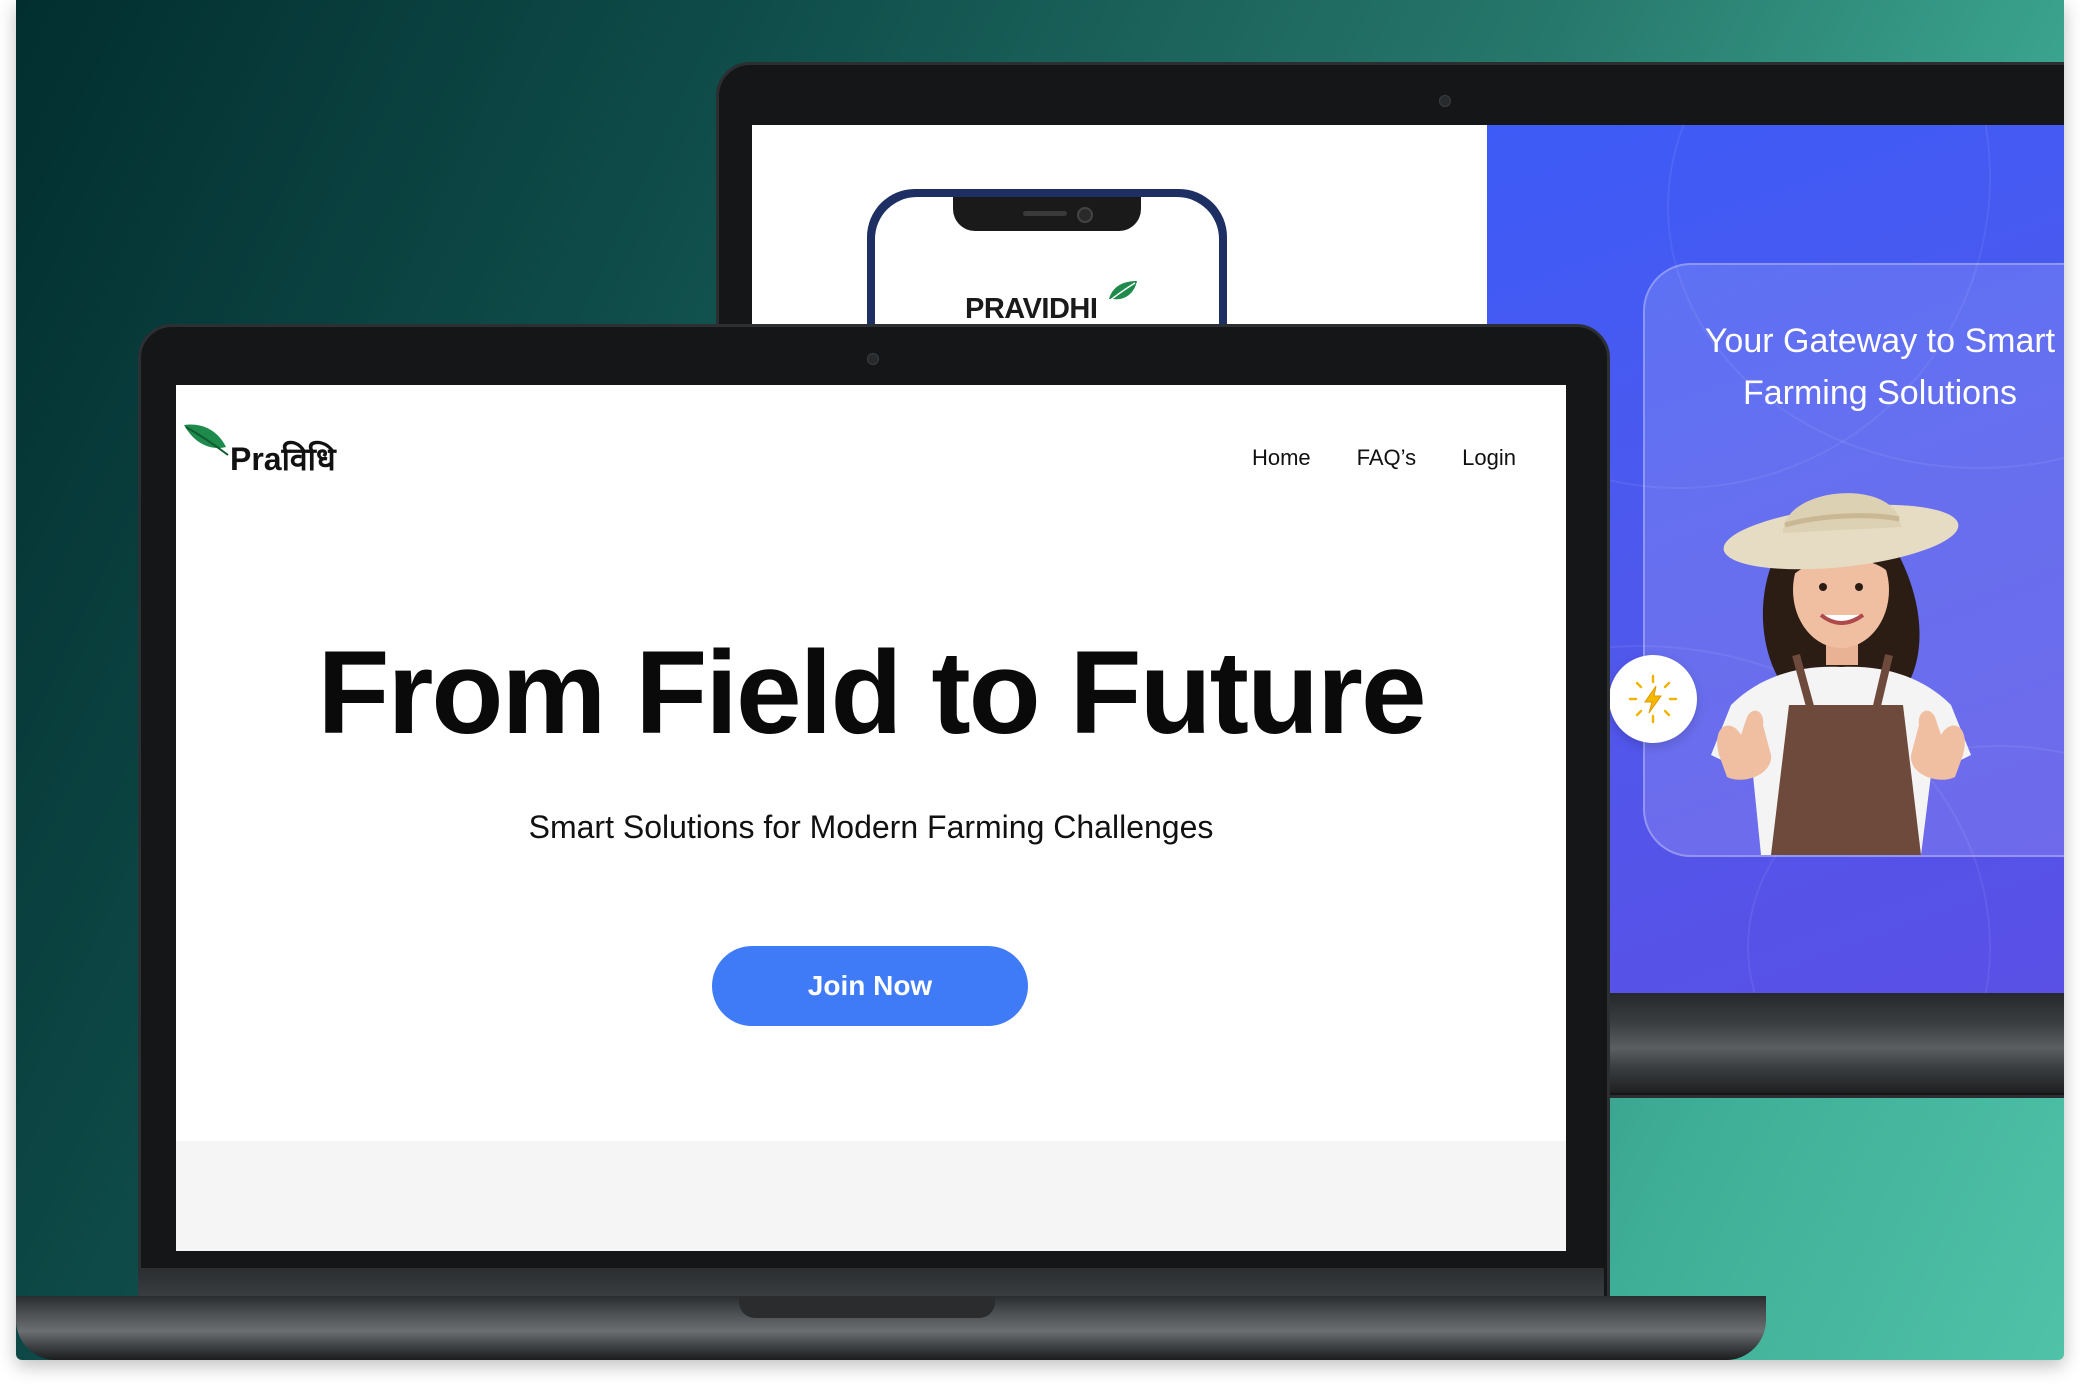  I want to click on phone-speaker, so click(1045, 213).